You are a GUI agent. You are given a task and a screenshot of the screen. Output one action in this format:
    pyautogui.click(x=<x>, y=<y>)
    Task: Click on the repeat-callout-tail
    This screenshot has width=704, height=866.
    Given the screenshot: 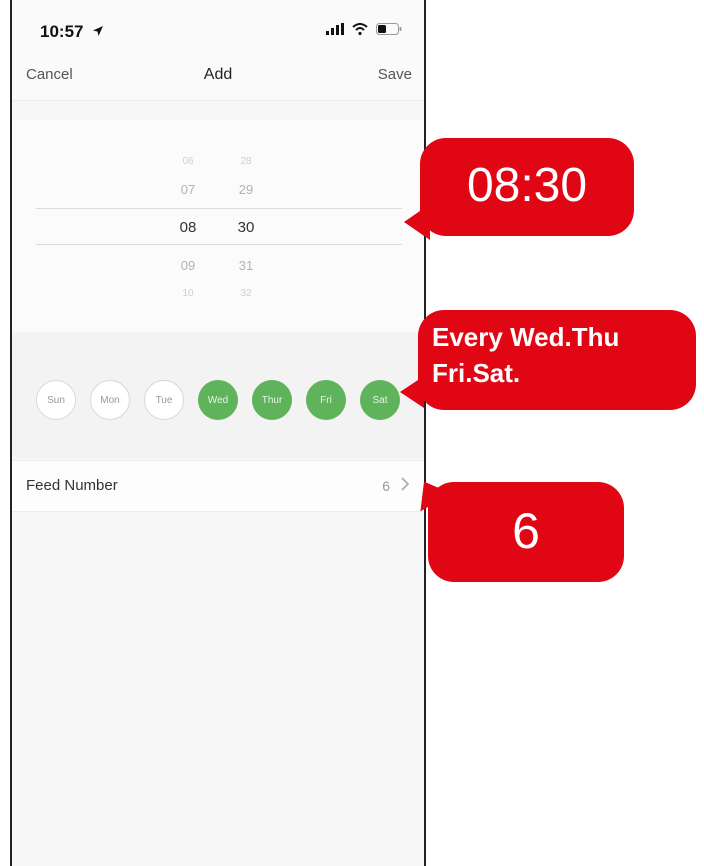 What is the action you would take?
    pyautogui.click(x=412, y=392)
    